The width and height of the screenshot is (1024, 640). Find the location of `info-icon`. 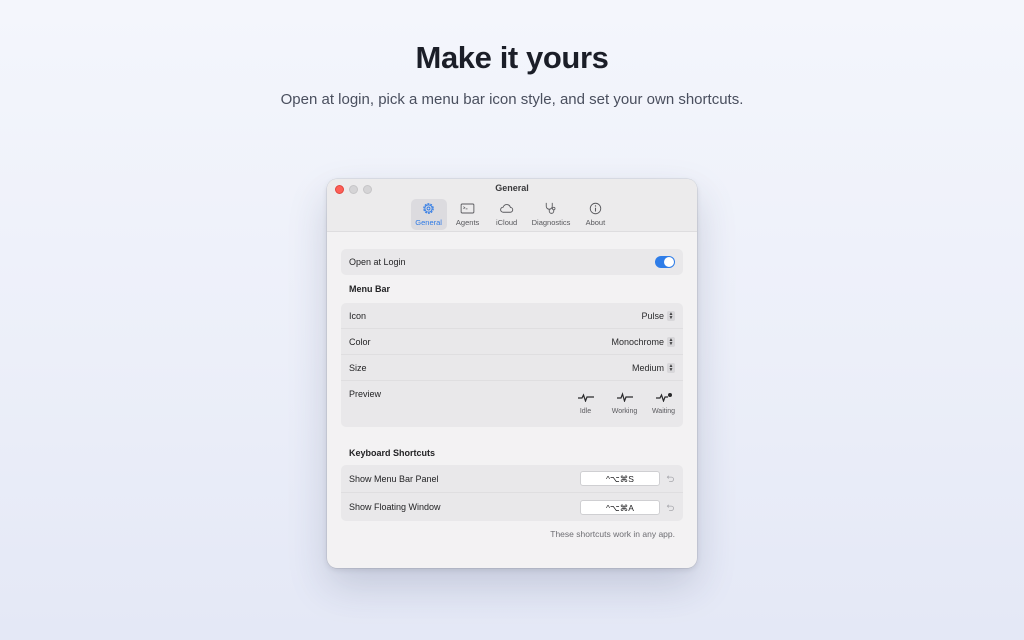

info-icon is located at coordinates (595, 208).